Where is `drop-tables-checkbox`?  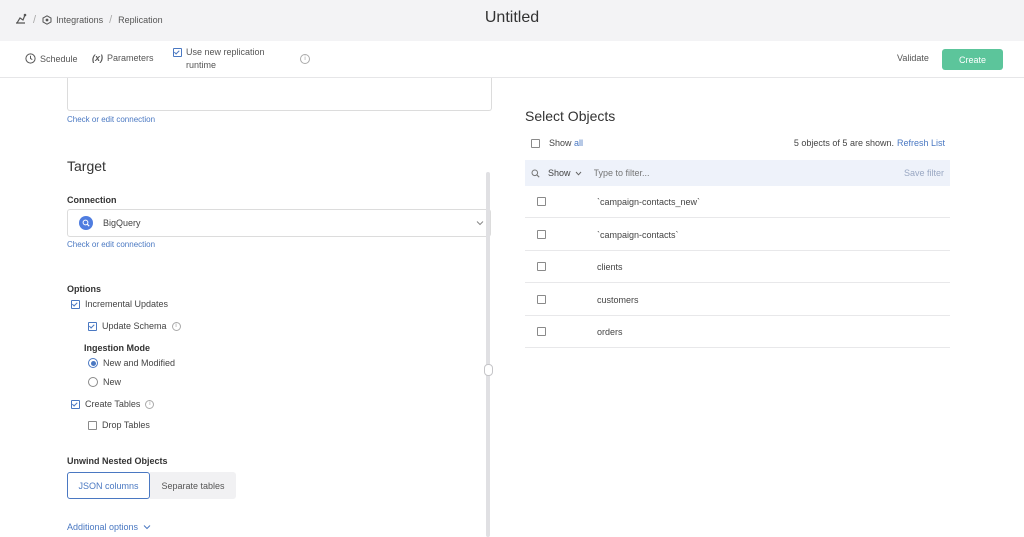
drop-tables-checkbox is located at coordinates (92, 425).